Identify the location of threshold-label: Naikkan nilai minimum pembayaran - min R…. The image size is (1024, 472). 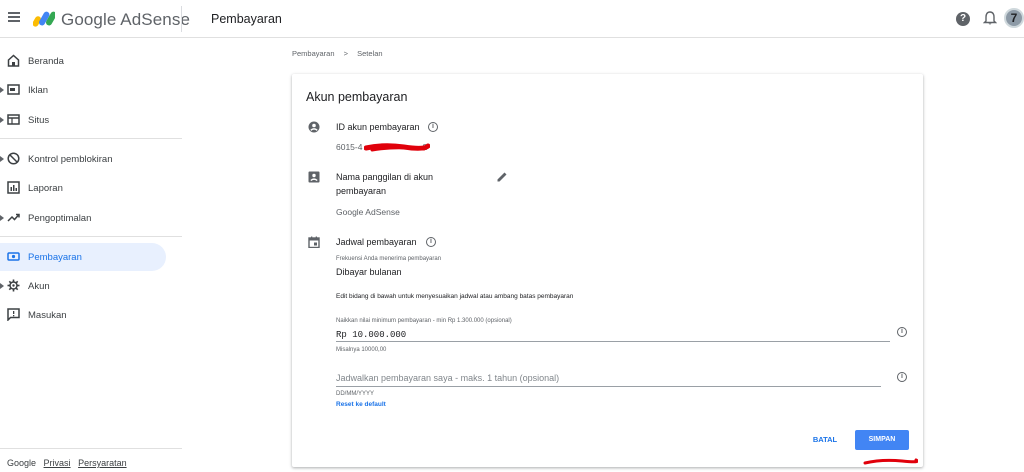
(424, 321).